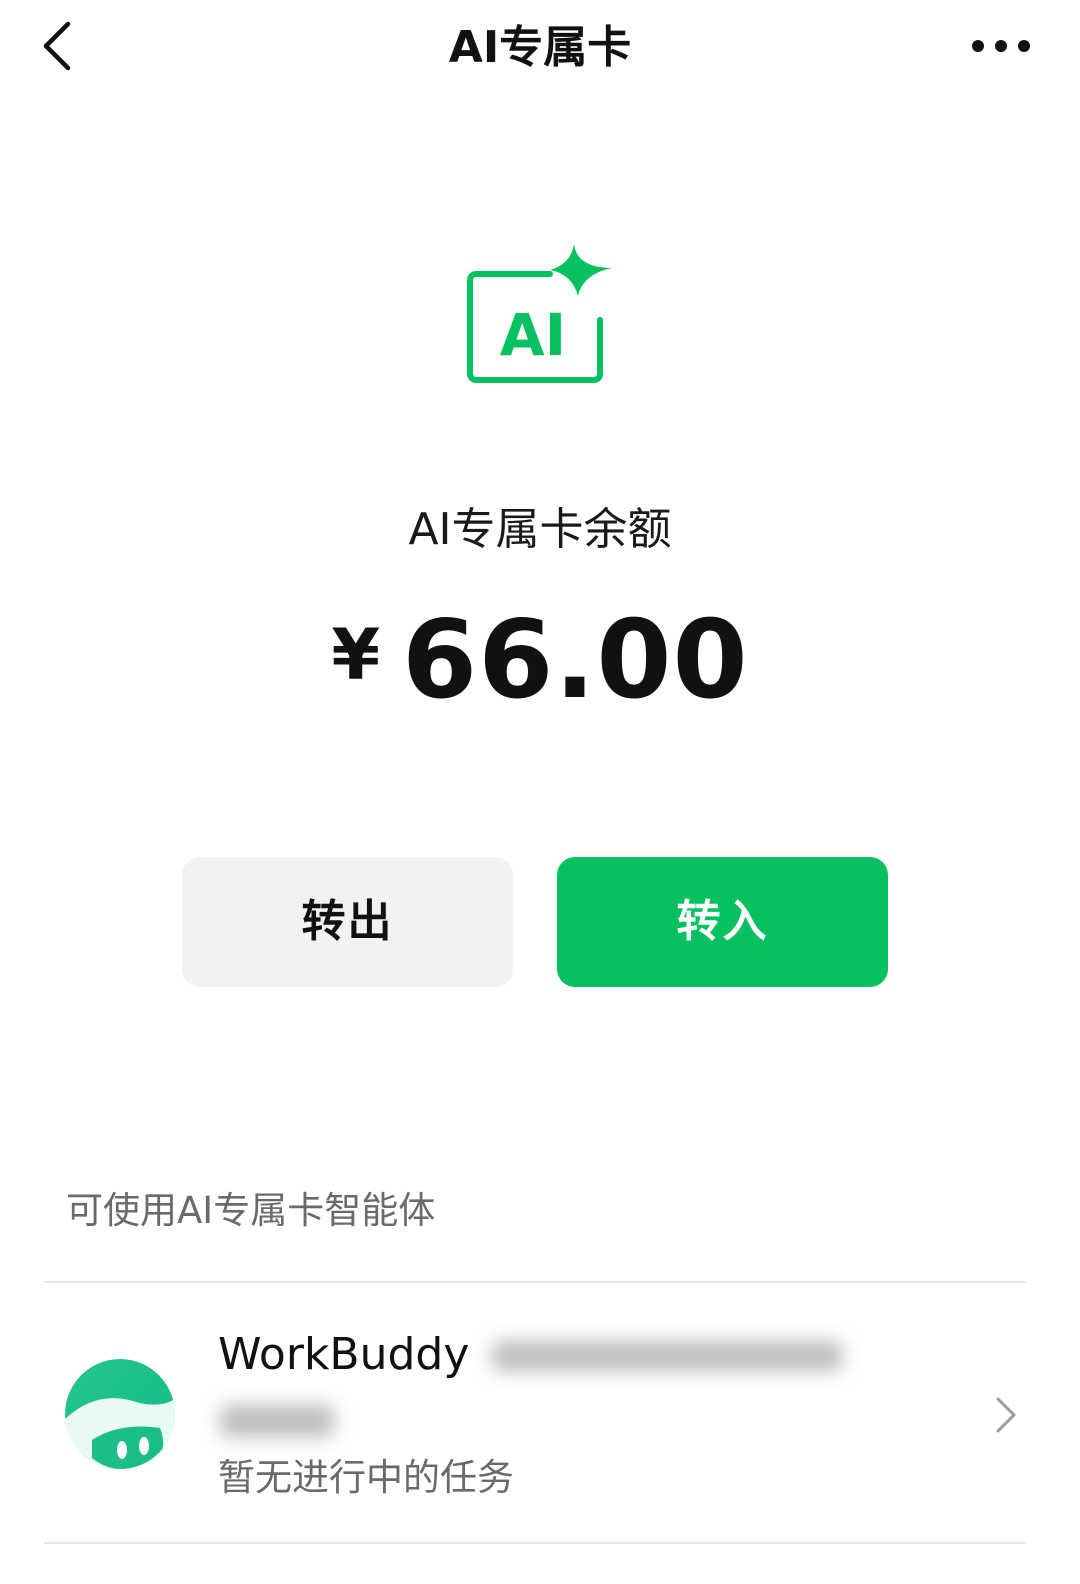  I want to click on agent-list-item: WorkBuddy 暂无进行中的任务, so click(535, 1412).